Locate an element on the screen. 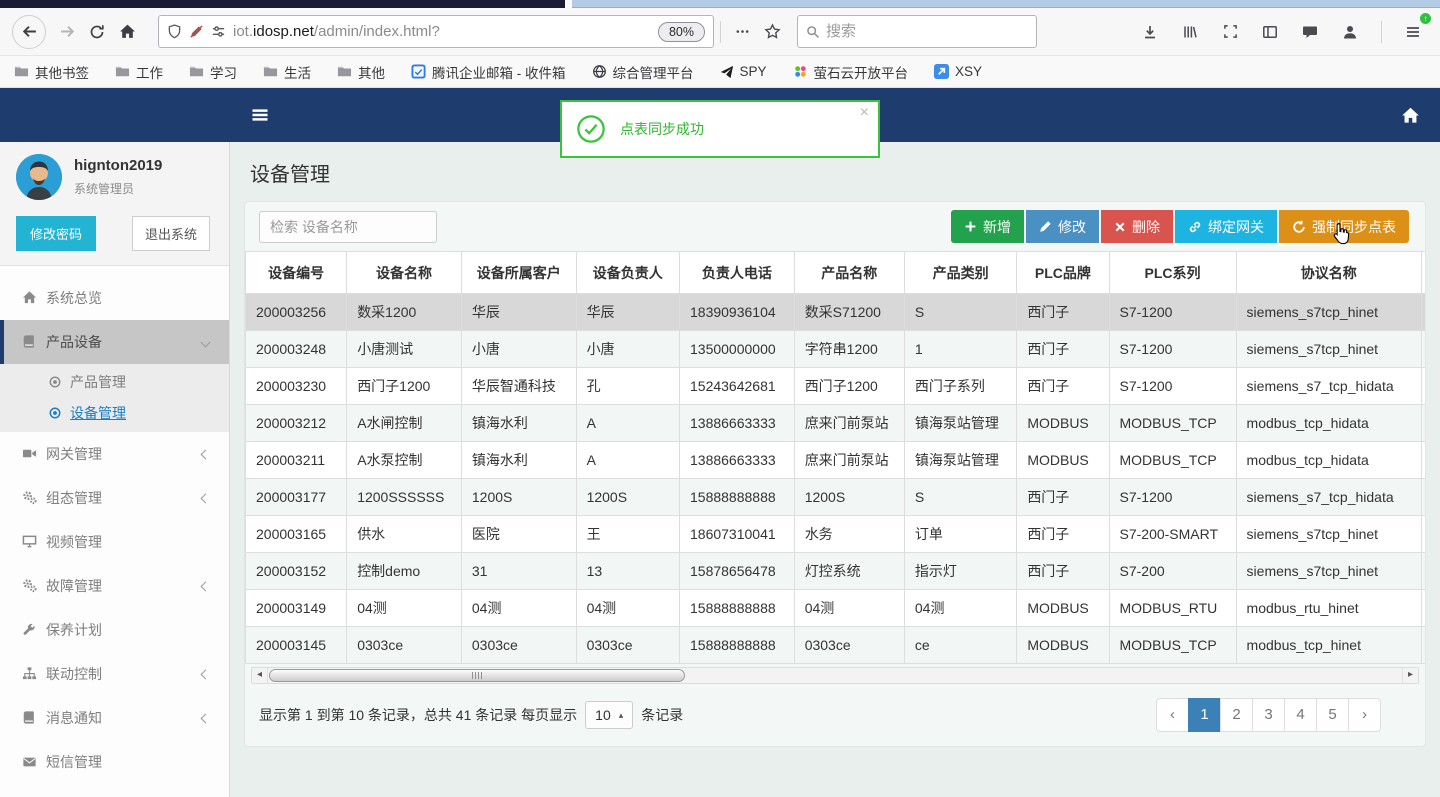  sidebar-item: 工单管理 is located at coordinates (114, 790).